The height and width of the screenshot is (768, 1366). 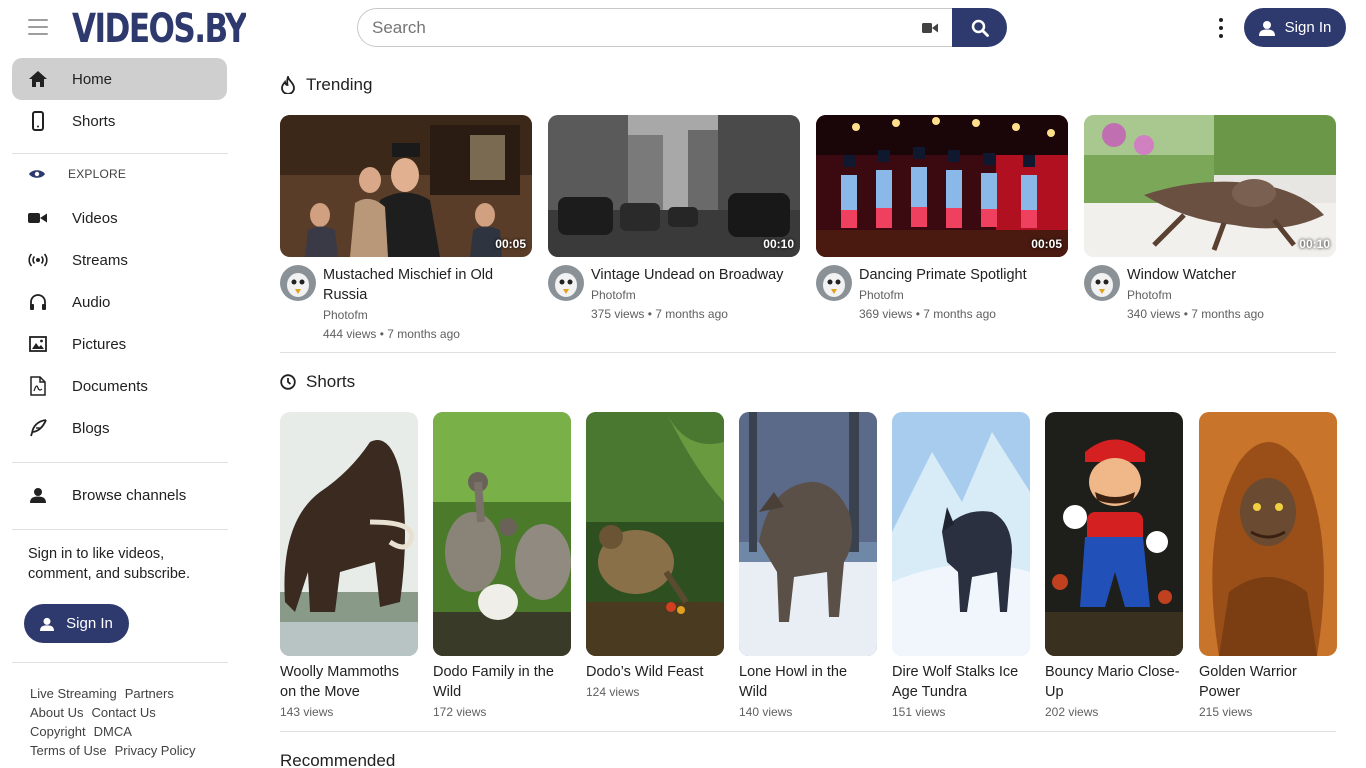 I want to click on video-title: Window Watcher, so click(x=1195, y=275).